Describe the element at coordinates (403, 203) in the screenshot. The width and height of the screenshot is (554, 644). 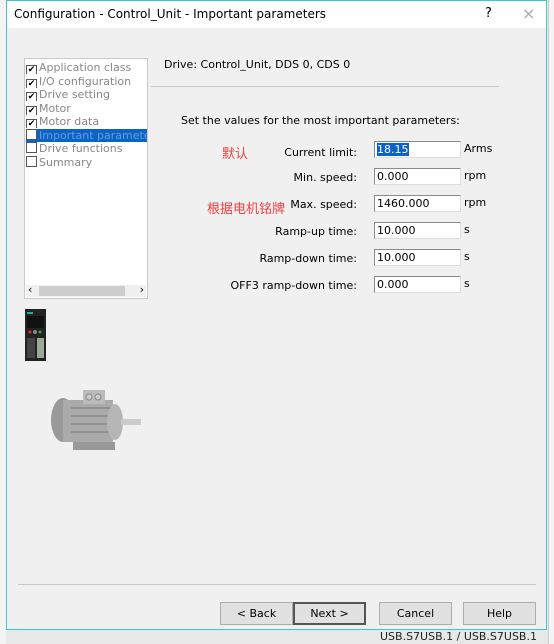
I see `param-value: 1460.000` at that location.